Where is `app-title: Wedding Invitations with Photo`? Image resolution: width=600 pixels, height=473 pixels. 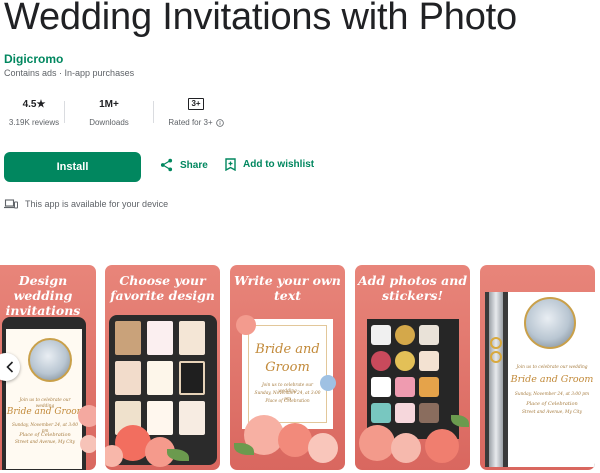 app-title: Wedding Invitations with Photo is located at coordinates (260, 19).